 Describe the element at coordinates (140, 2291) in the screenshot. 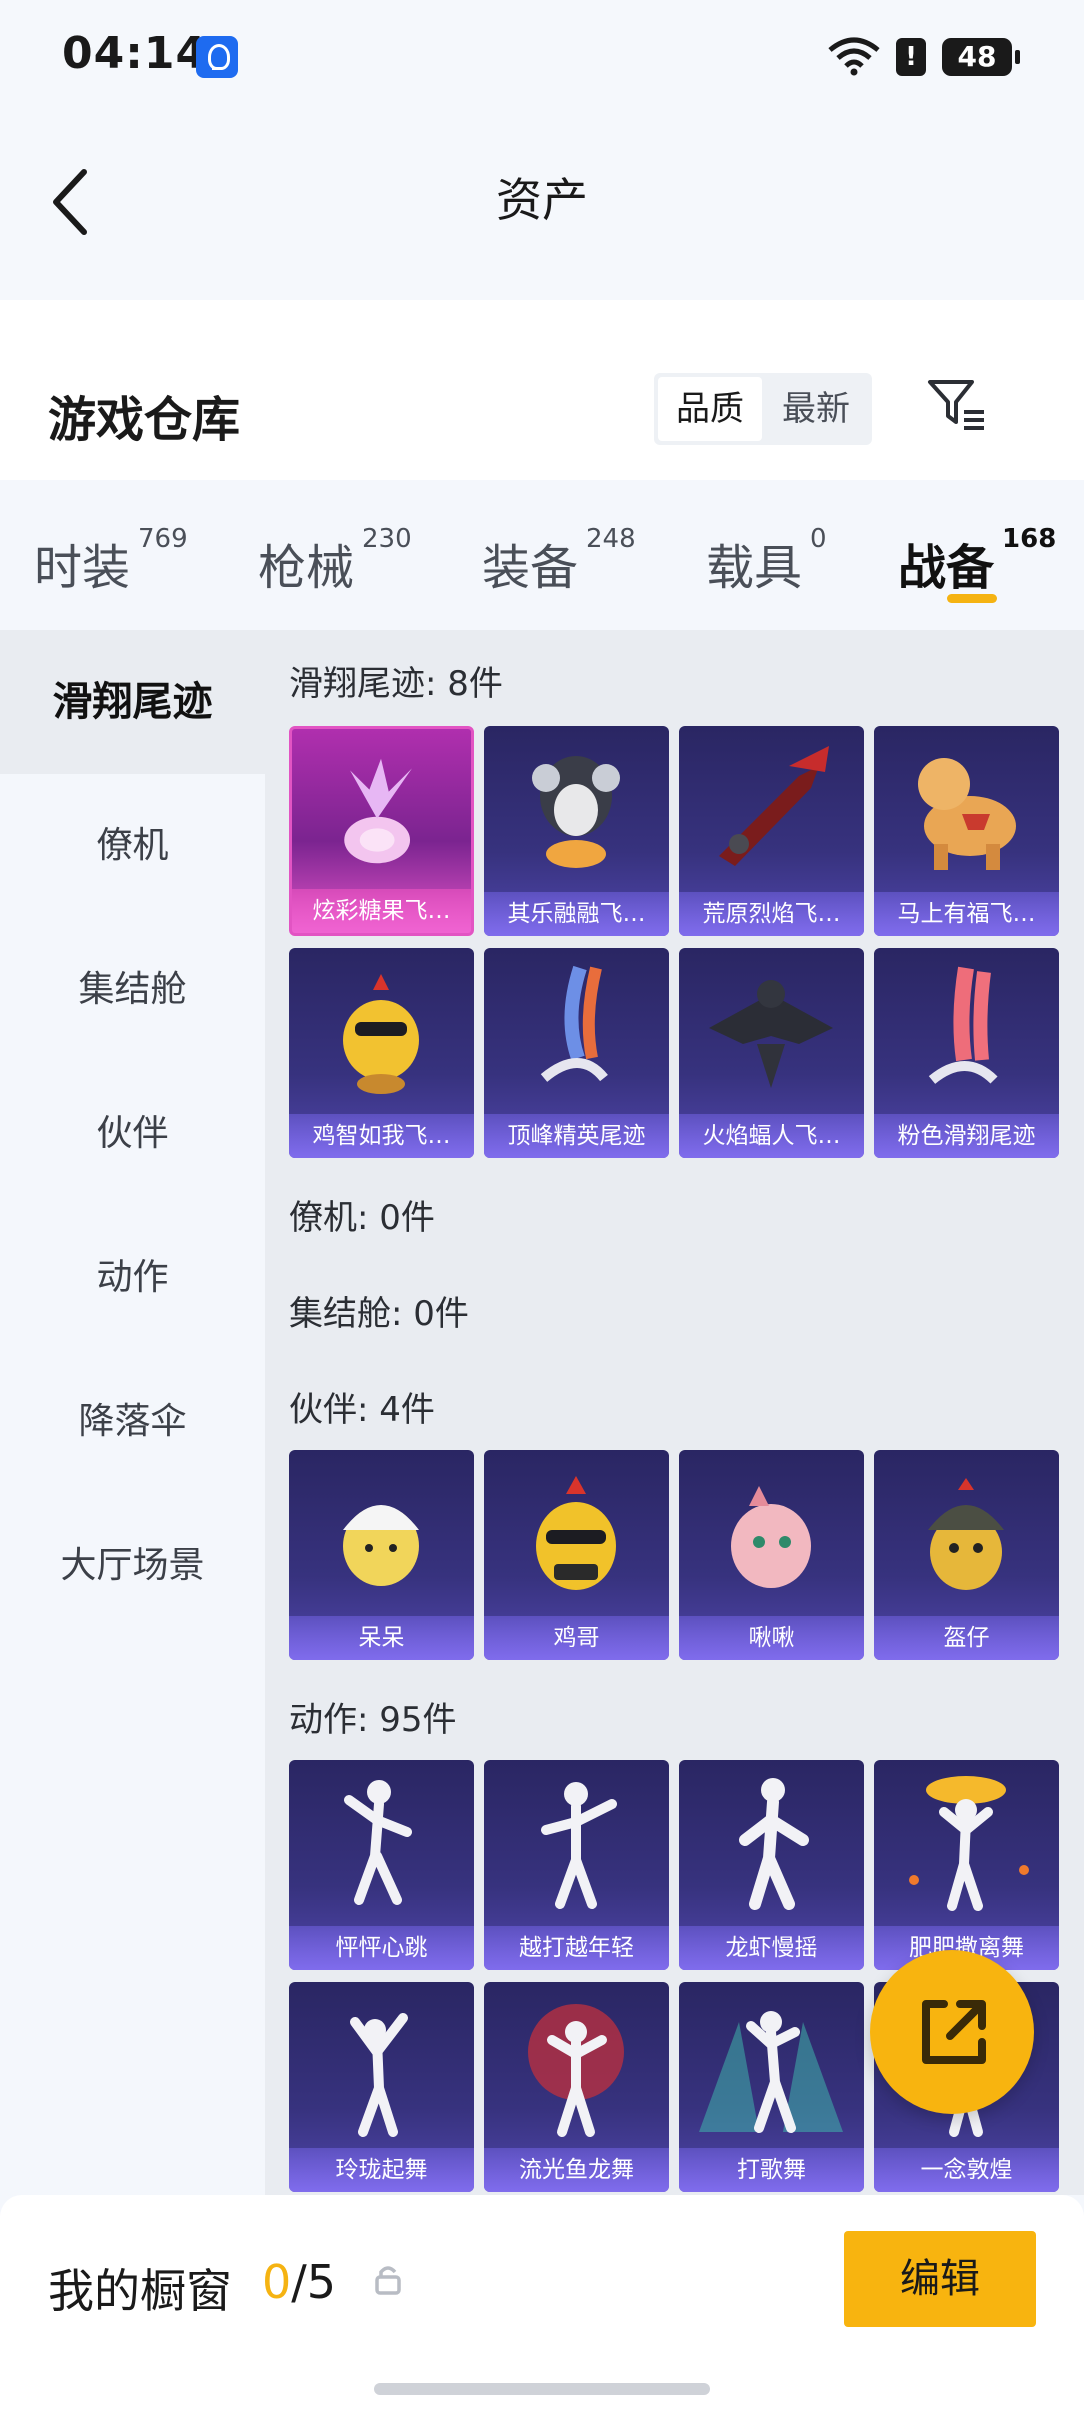

I see `showcase-label: 我的橱窗` at that location.